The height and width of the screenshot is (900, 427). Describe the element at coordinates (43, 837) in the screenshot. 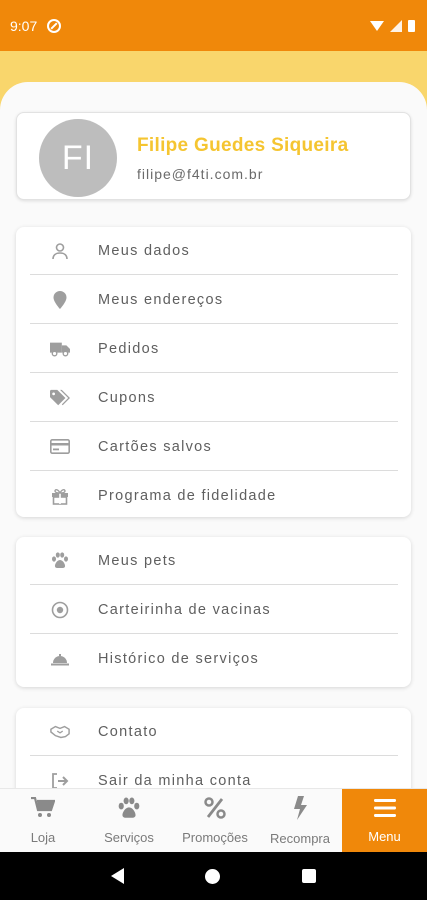

I see `tab-label: Loja` at that location.